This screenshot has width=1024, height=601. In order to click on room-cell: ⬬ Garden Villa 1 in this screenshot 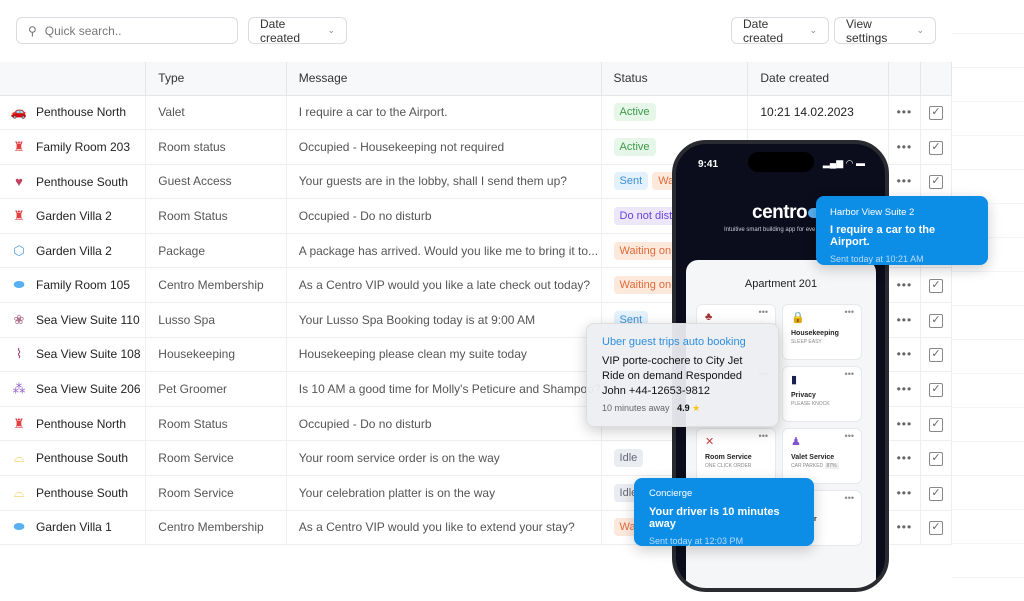, I will do `click(73, 528)`.